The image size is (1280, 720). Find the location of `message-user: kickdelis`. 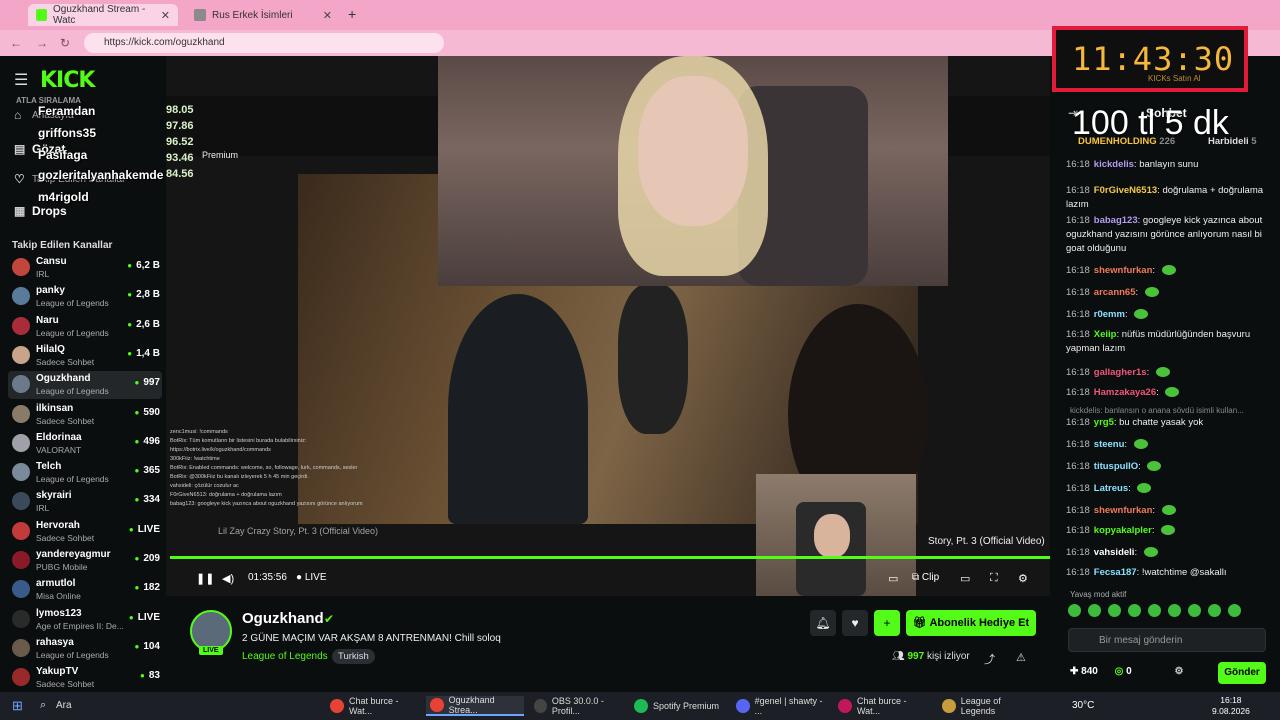

message-user: kickdelis is located at coordinates (1114, 164).